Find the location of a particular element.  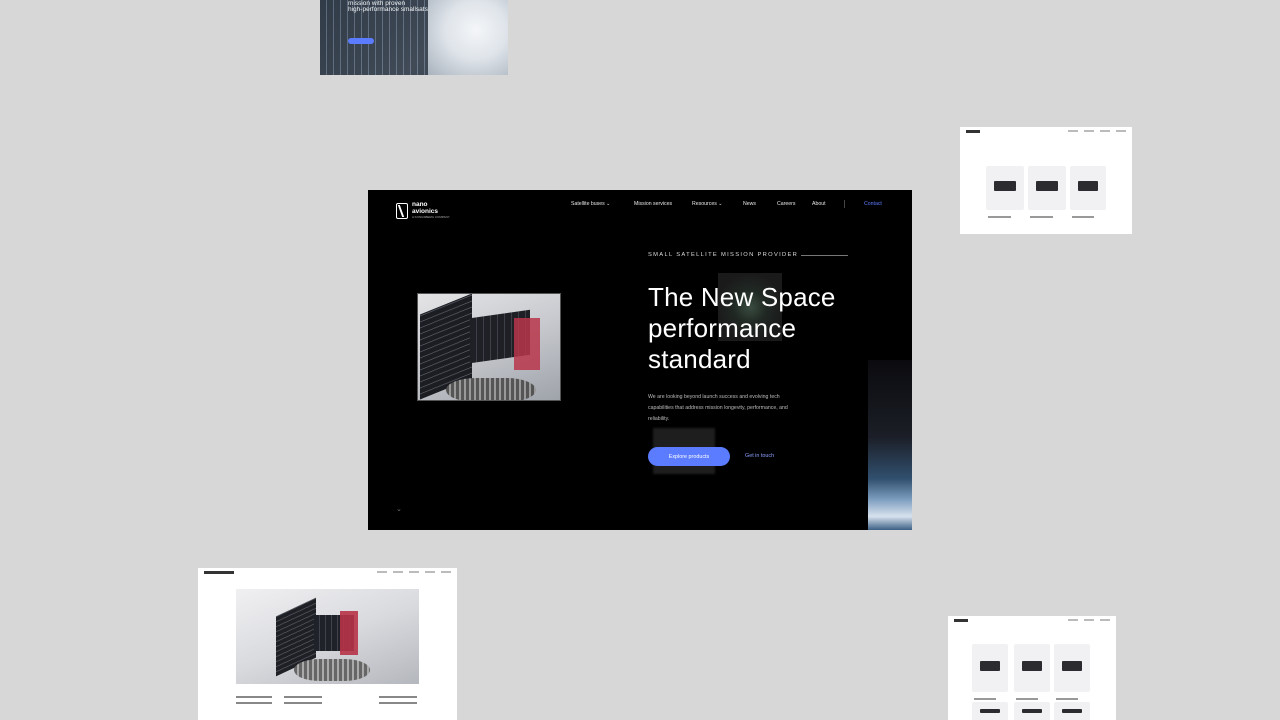

thumb-cta-button is located at coordinates (361, 41).